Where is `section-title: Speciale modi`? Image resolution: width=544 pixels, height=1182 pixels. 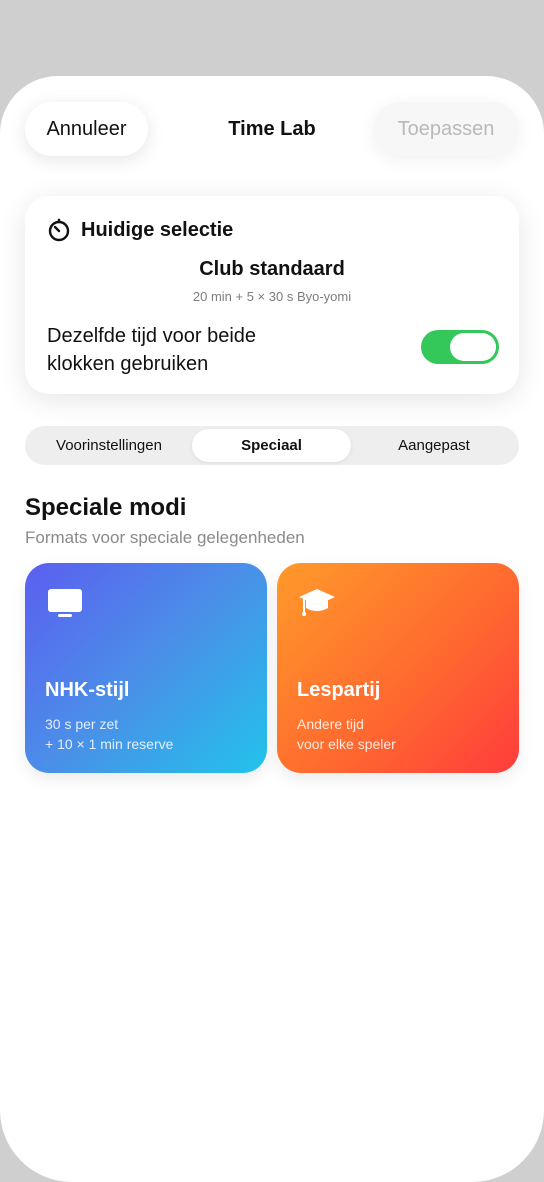 section-title: Speciale modi is located at coordinates (106, 507).